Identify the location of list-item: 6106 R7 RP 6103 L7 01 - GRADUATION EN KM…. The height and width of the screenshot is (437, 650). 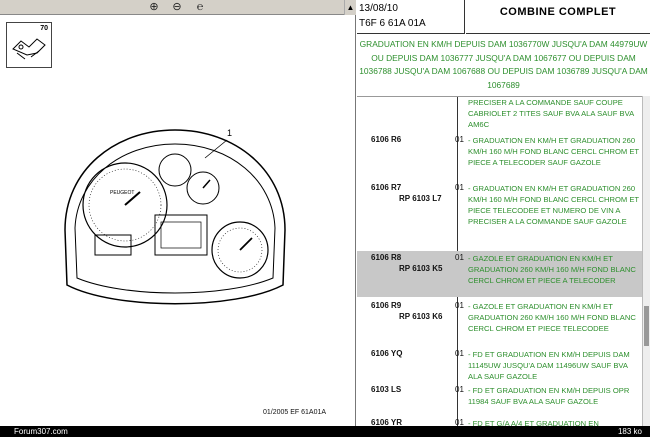
(499, 216).